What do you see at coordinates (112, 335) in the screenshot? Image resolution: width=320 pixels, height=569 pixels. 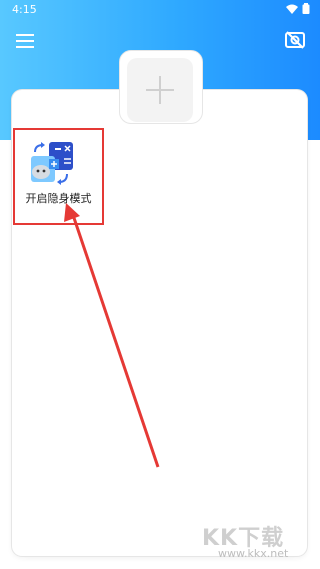 I see `annotation-arrow` at bounding box center [112, 335].